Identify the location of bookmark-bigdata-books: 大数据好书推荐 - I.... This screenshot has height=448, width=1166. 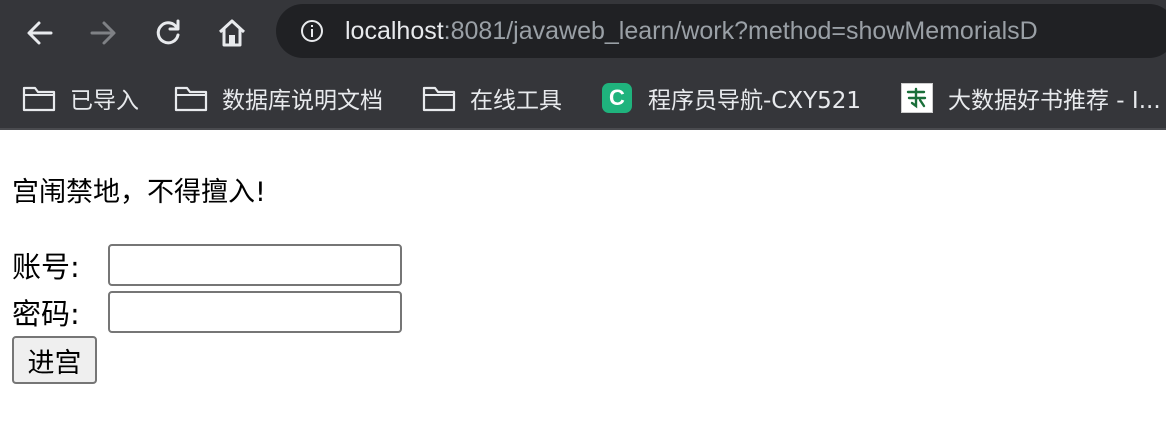
(1030, 98).